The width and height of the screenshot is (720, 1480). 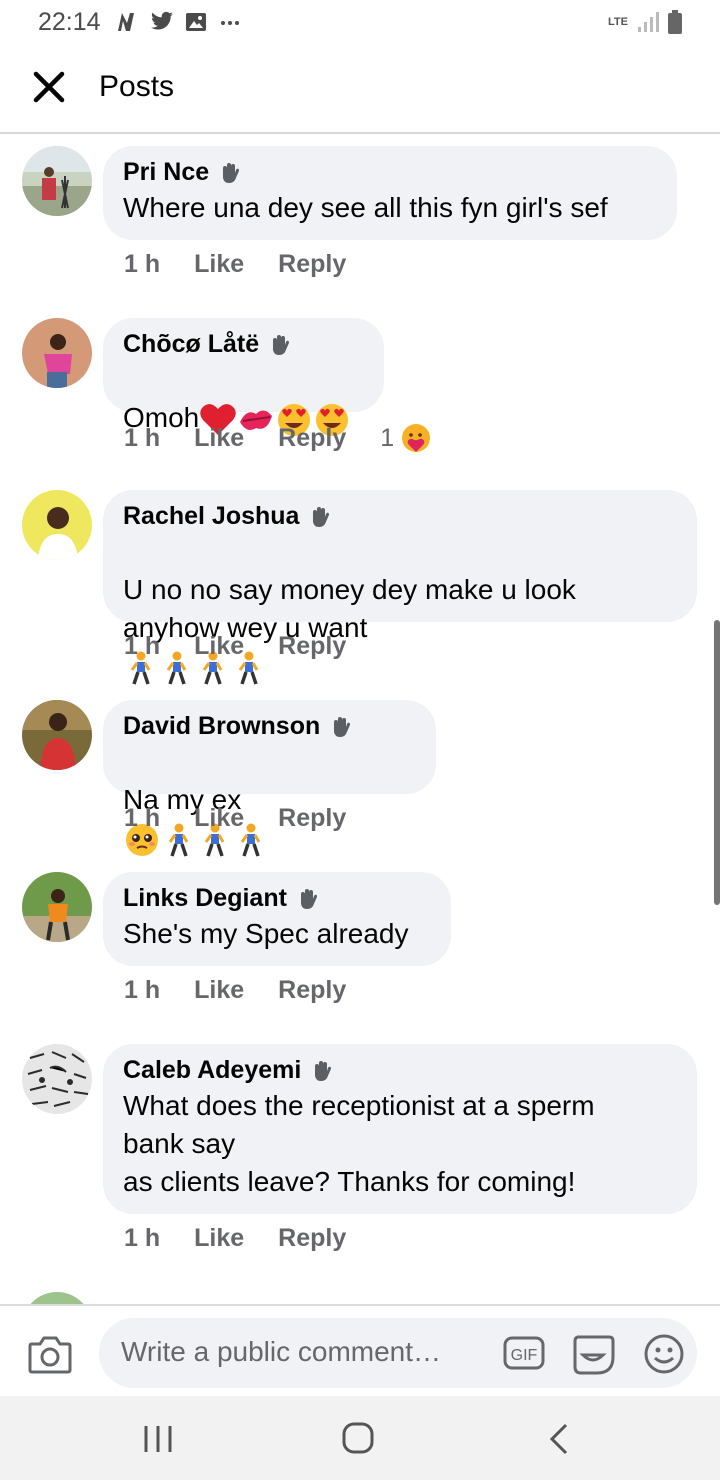 What do you see at coordinates (166, 172) in the screenshot?
I see `comment-author: Pri Nce` at bounding box center [166, 172].